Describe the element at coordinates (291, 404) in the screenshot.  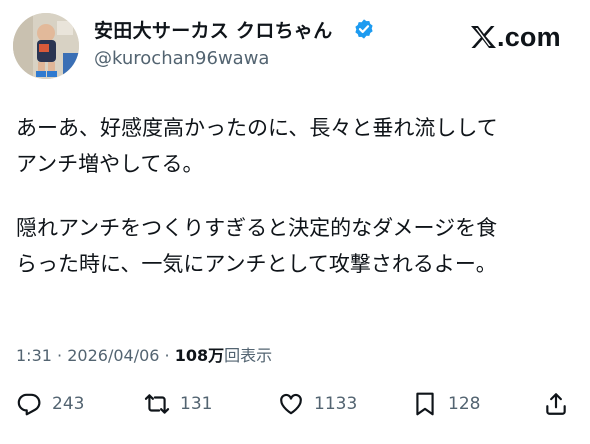
I see `like-icon` at that location.